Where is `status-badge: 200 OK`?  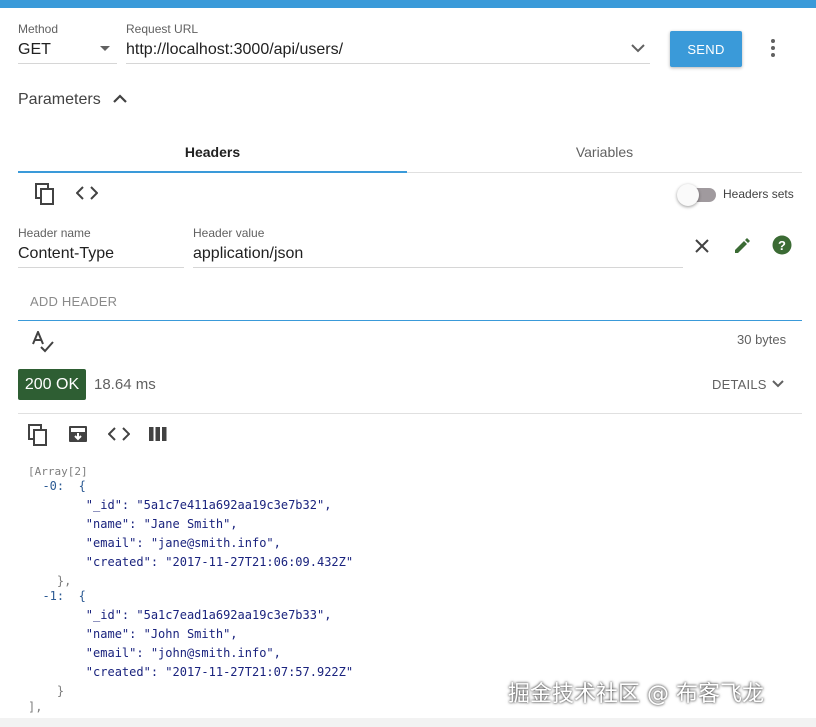
status-badge: 200 OK is located at coordinates (52, 384).